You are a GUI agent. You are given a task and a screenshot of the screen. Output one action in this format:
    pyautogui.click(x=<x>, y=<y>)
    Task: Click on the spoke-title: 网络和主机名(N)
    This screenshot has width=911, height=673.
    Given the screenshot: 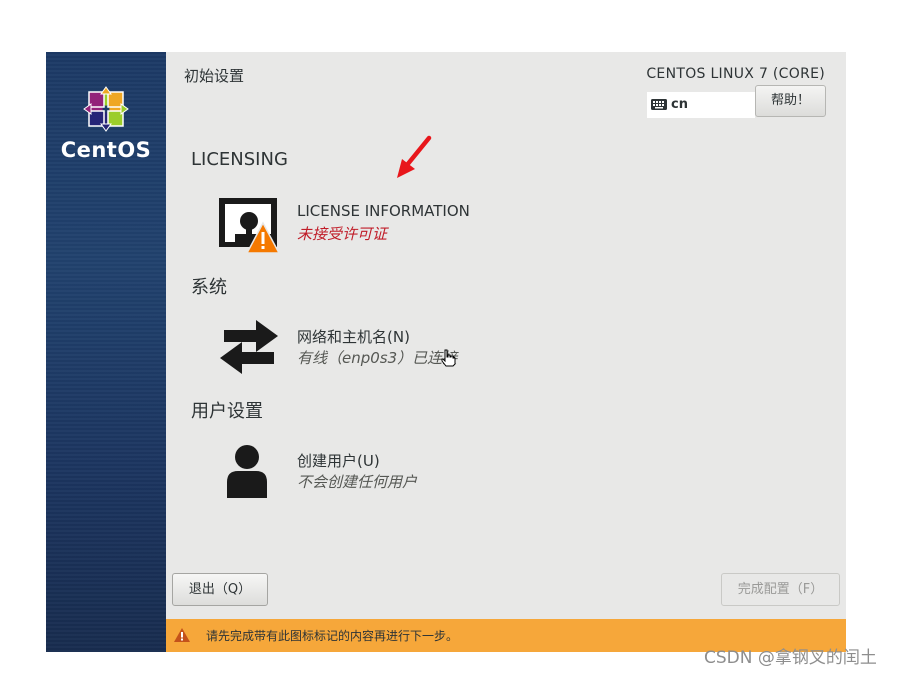 What is the action you would take?
    pyautogui.click(x=353, y=337)
    